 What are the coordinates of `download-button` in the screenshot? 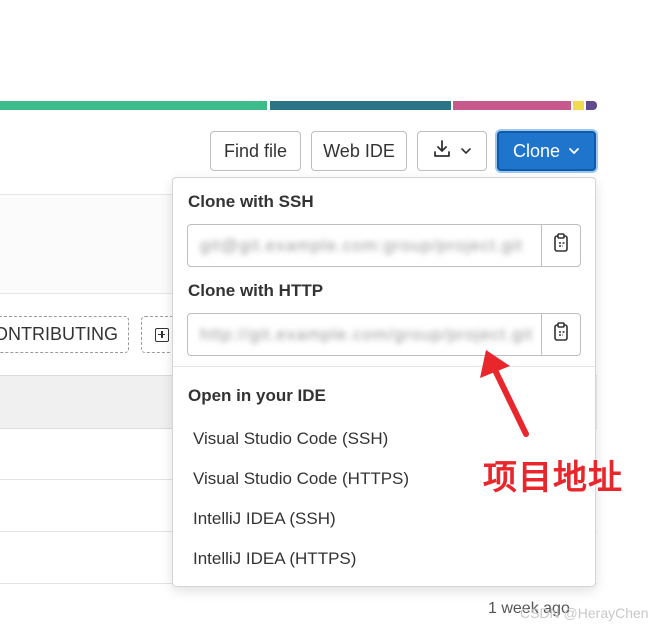 It's located at (452, 151).